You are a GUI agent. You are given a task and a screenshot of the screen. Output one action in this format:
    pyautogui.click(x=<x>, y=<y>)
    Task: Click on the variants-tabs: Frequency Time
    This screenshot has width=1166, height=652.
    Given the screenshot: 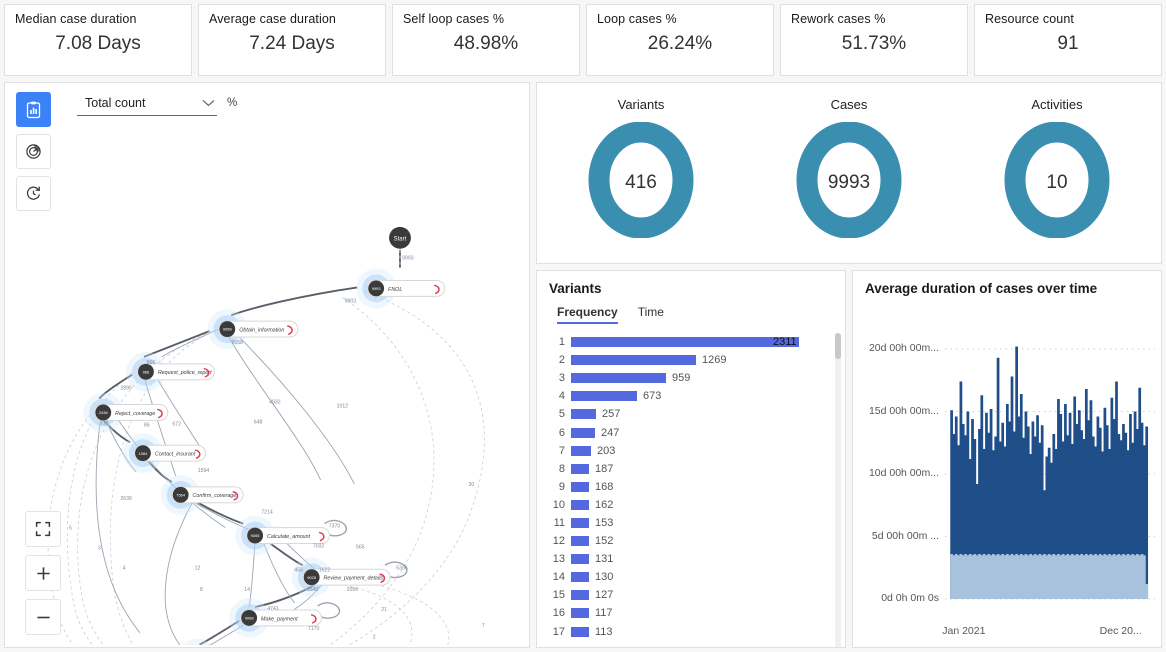 What is the action you would take?
    pyautogui.click(x=691, y=310)
    